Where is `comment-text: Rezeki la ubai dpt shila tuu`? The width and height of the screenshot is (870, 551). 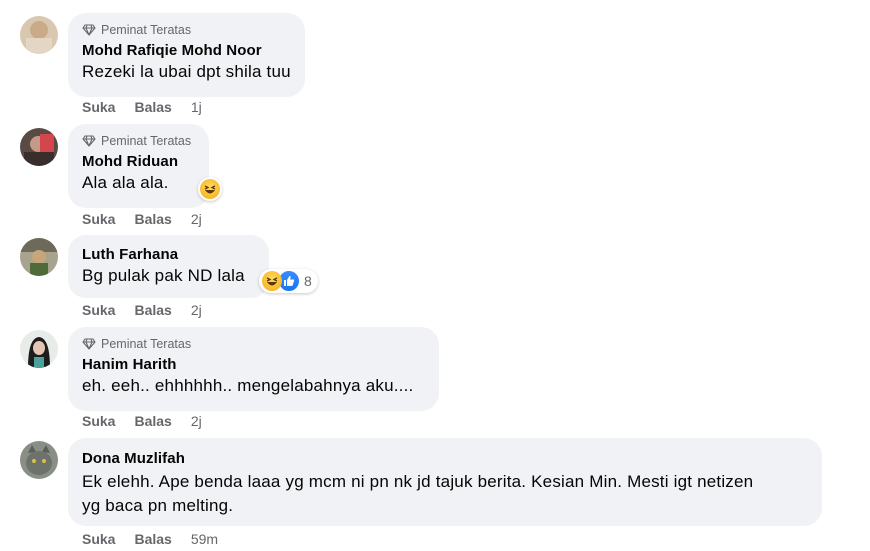
comment-text: Rezeki la ubai dpt shila tuu is located at coordinates (186, 71).